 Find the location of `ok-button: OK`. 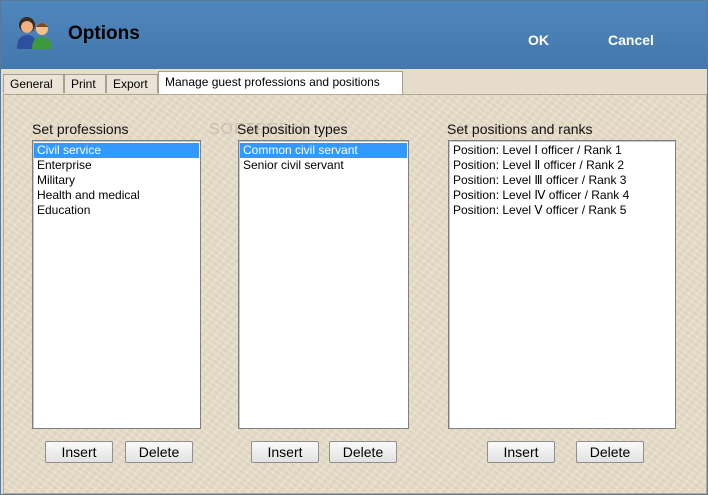

ok-button: OK is located at coordinates (538, 40).